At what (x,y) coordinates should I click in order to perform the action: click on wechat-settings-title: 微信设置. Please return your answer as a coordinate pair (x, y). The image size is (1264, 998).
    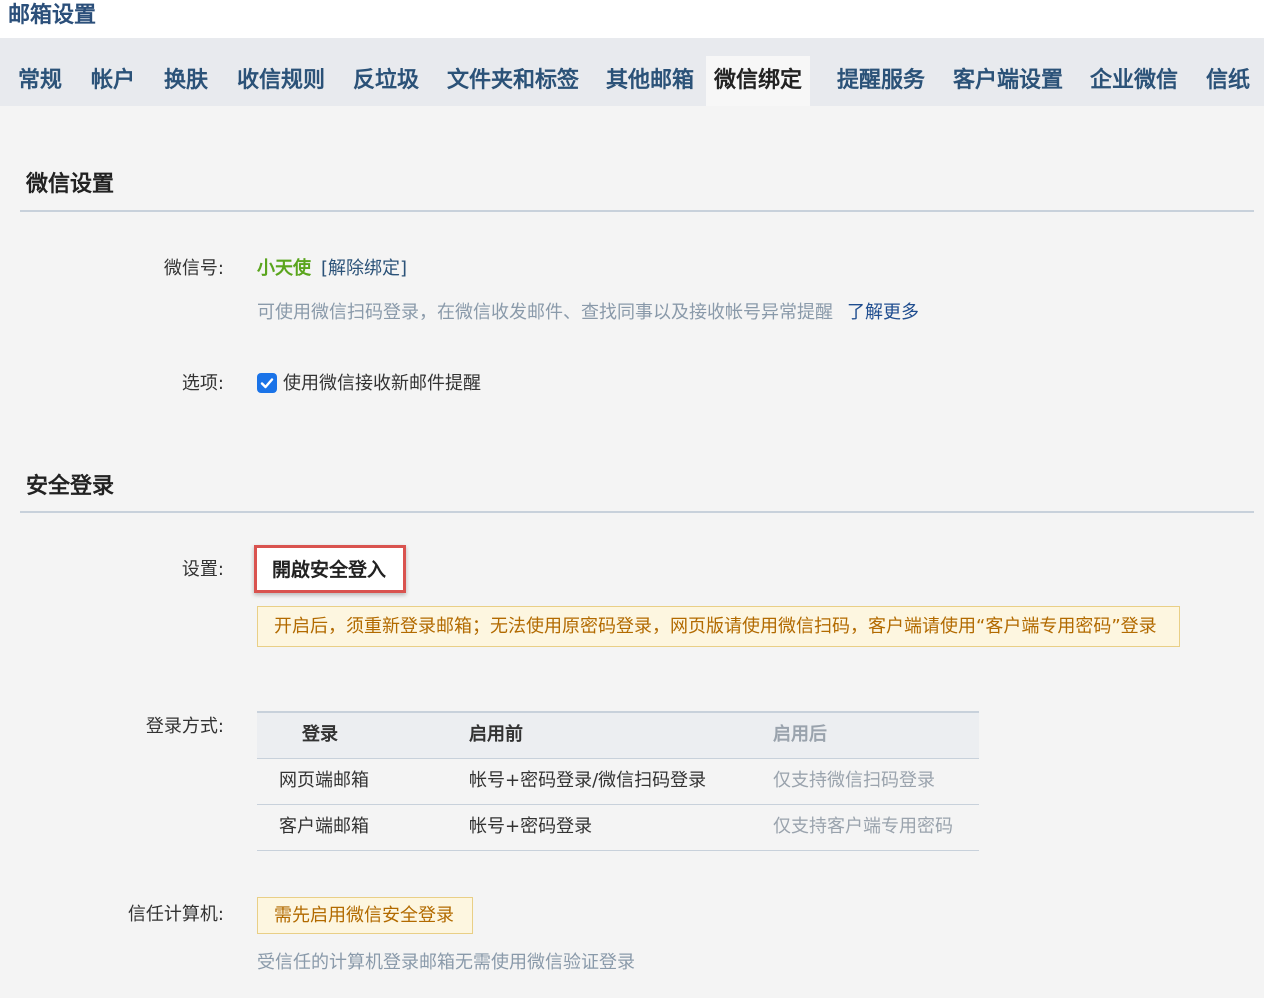
    Looking at the image, I should click on (70, 184).